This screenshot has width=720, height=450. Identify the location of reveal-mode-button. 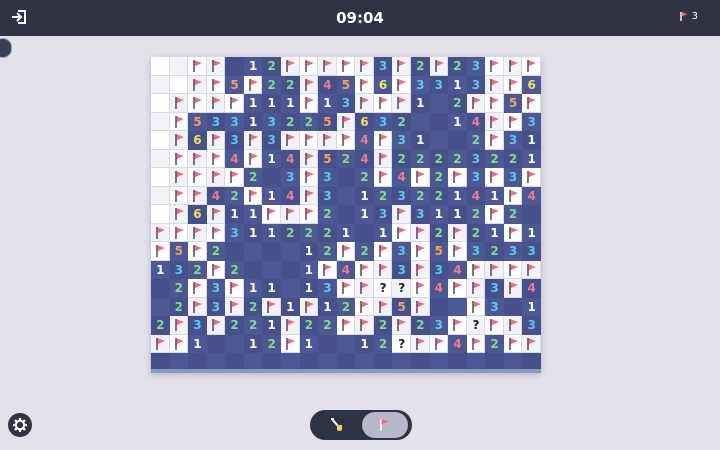
(337, 425).